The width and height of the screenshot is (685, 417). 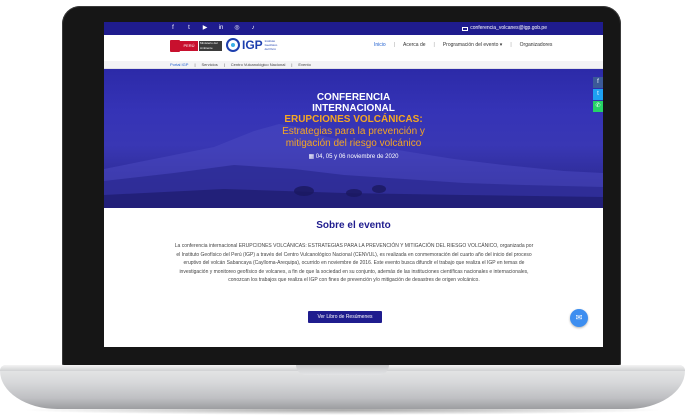 I want to click on envelope-icon, so click(x=465, y=28).